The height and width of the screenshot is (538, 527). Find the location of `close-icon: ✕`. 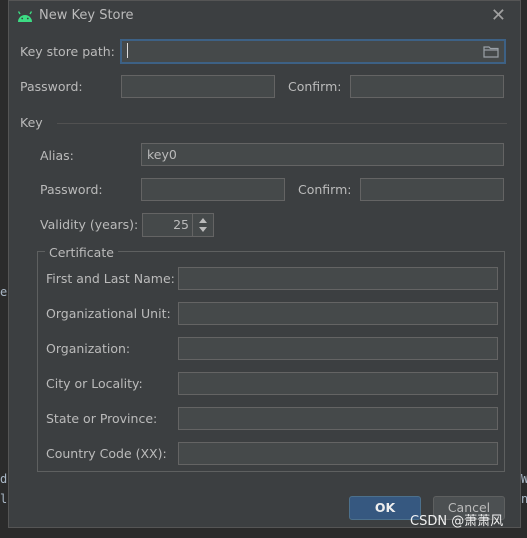

close-icon: ✕ is located at coordinates (498, 16).